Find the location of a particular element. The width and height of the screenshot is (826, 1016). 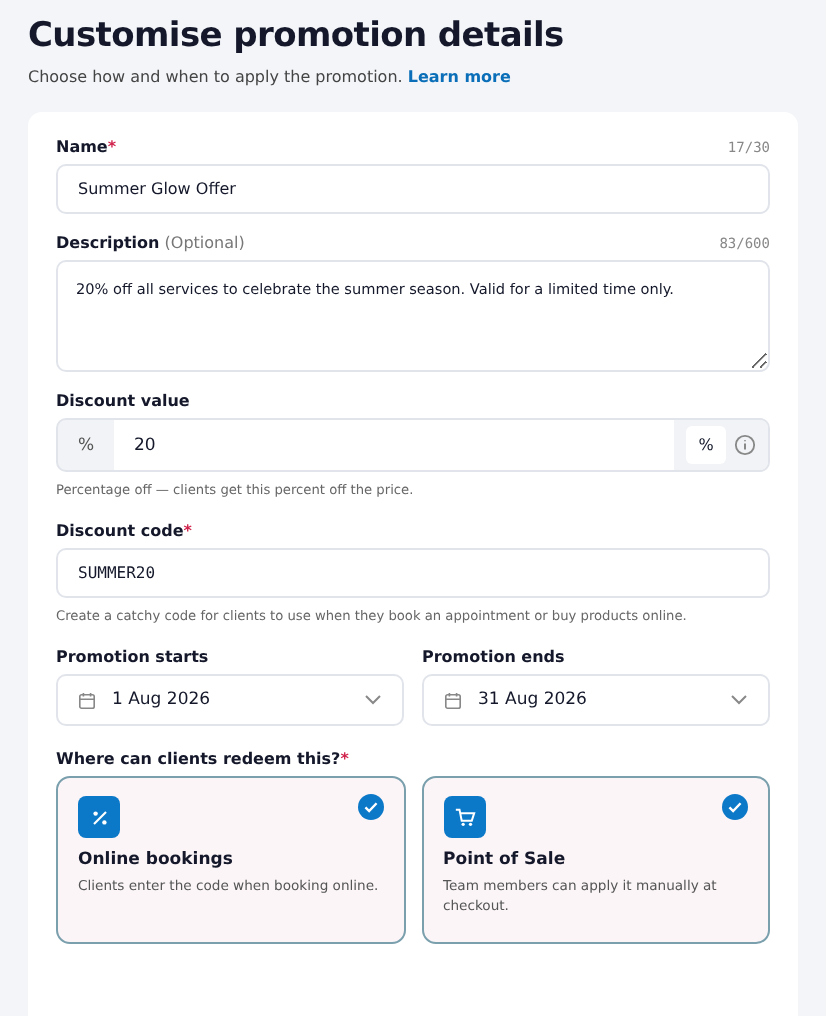

field-label: Promotion ends is located at coordinates (493, 657).